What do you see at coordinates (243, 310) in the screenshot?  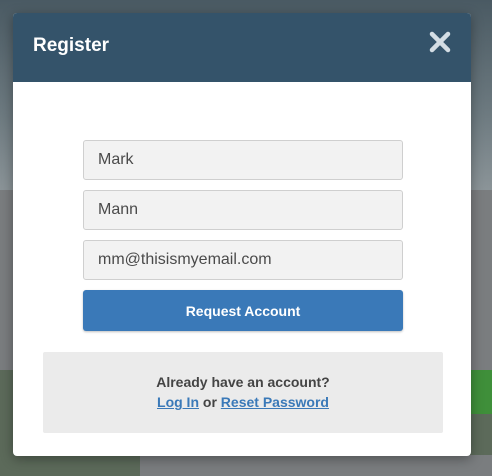 I see `request-account-button: Request Account` at bounding box center [243, 310].